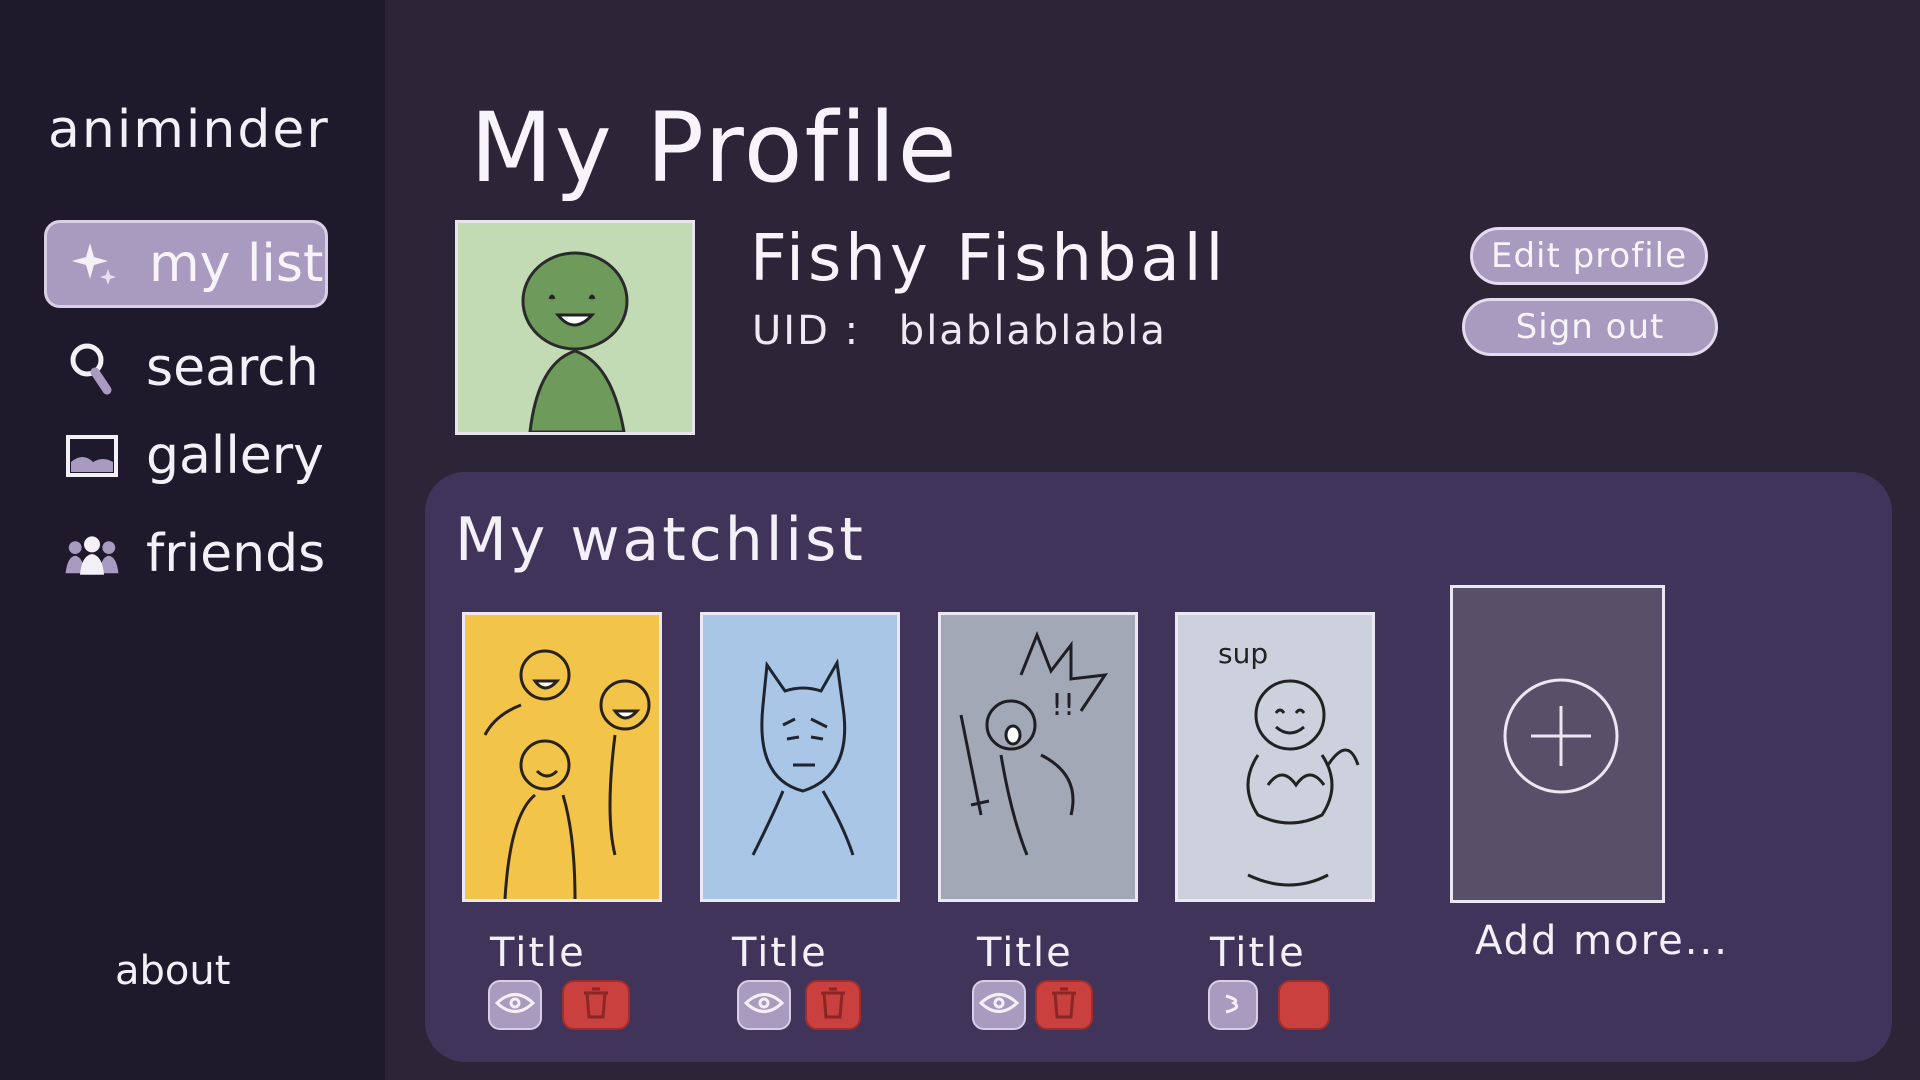 This screenshot has height=1080, width=1920. What do you see at coordinates (575, 327) in the screenshot?
I see `avatar` at bounding box center [575, 327].